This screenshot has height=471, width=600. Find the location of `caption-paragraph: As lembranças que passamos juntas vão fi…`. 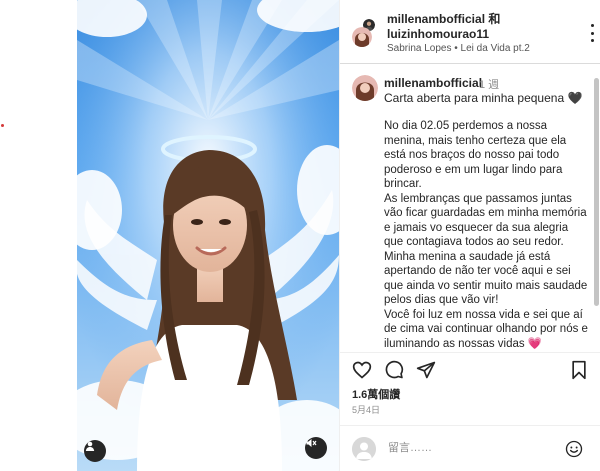

caption-paragraph: As lembranças que passamos juntas vão fi… is located at coordinates (486, 249).